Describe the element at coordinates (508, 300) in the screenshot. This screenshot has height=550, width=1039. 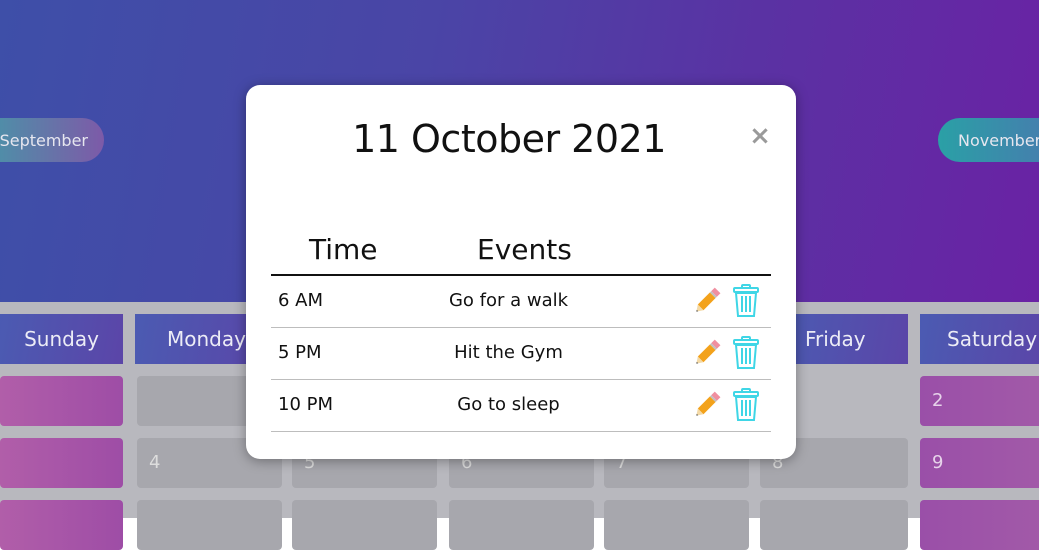
I see `event-title: Go for a walk` at that location.